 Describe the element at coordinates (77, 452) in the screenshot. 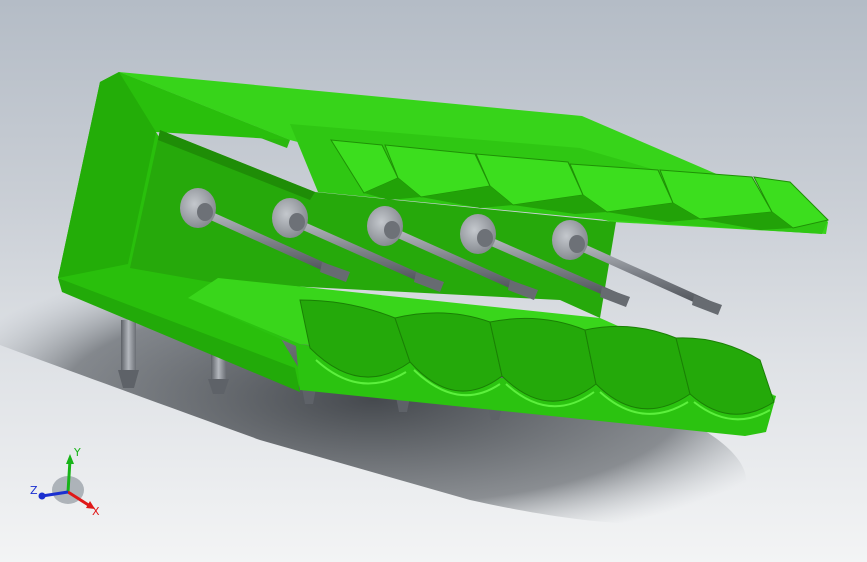

I see `y-axis-label: Y` at that location.